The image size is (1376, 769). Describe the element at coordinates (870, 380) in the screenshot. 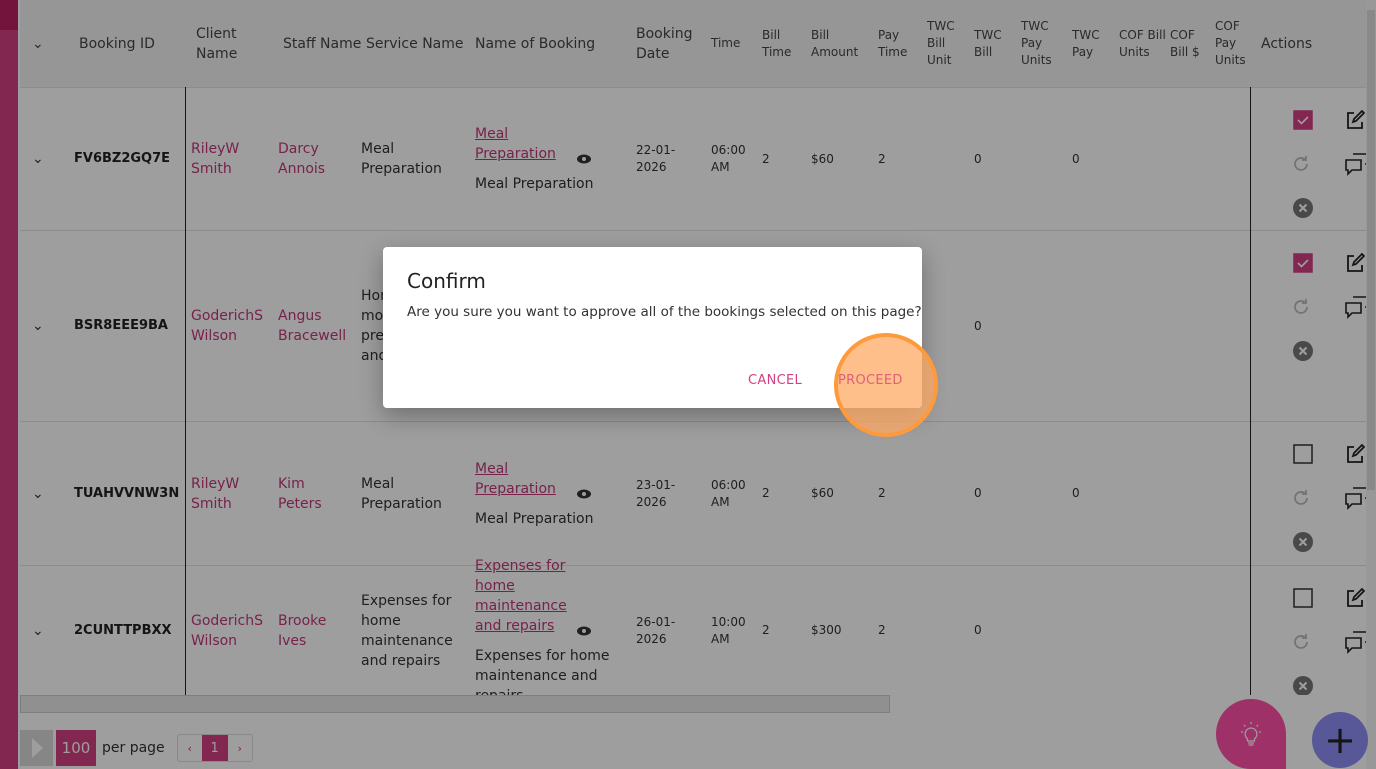

I see `proceed-button: PROCEED` at that location.